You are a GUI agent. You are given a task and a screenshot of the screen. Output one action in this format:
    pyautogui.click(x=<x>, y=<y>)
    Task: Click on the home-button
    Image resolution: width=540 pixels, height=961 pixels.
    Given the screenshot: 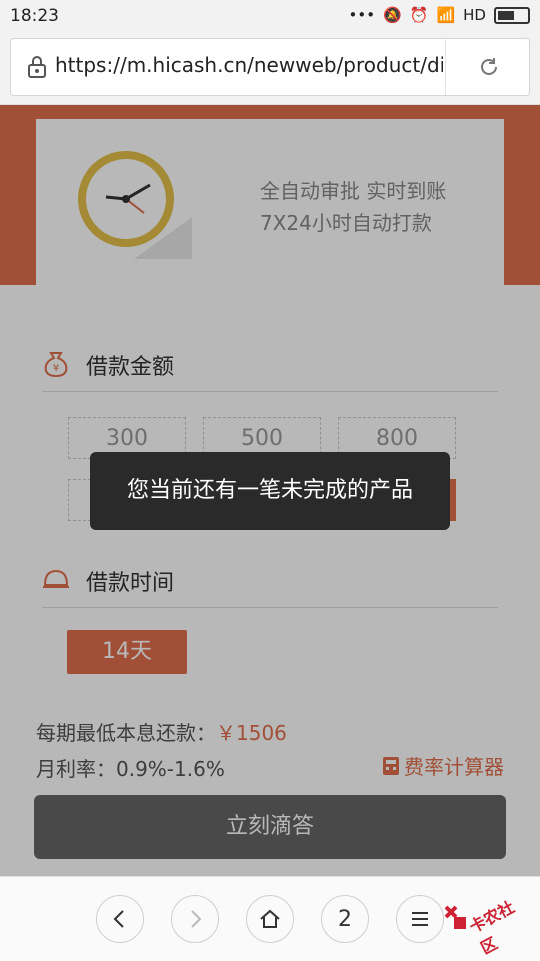 What is the action you would take?
    pyautogui.click(x=270, y=919)
    